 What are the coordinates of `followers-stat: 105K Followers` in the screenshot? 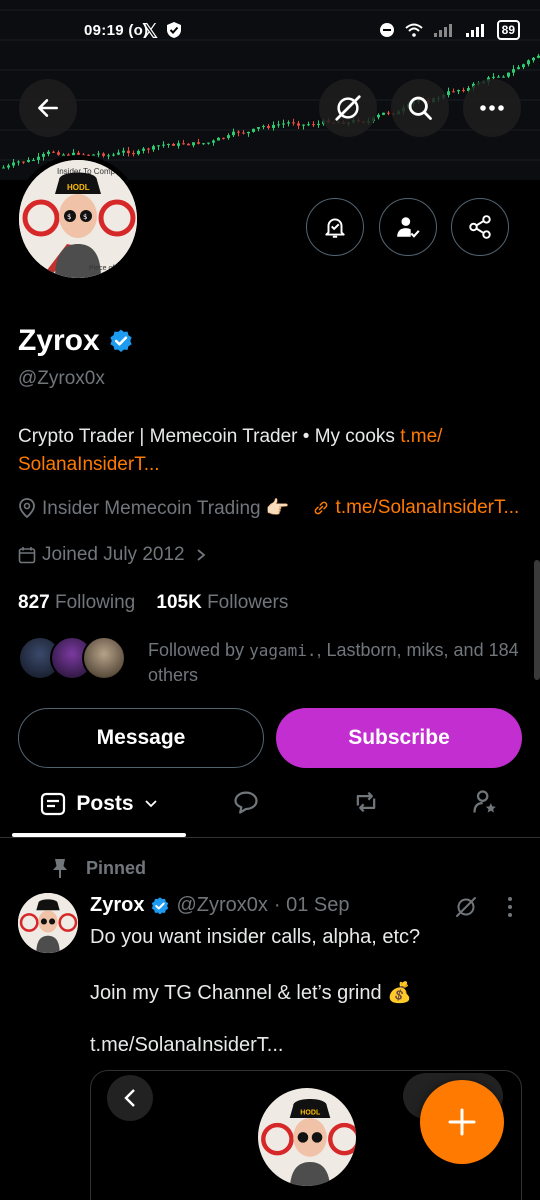 It's located at (222, 602).